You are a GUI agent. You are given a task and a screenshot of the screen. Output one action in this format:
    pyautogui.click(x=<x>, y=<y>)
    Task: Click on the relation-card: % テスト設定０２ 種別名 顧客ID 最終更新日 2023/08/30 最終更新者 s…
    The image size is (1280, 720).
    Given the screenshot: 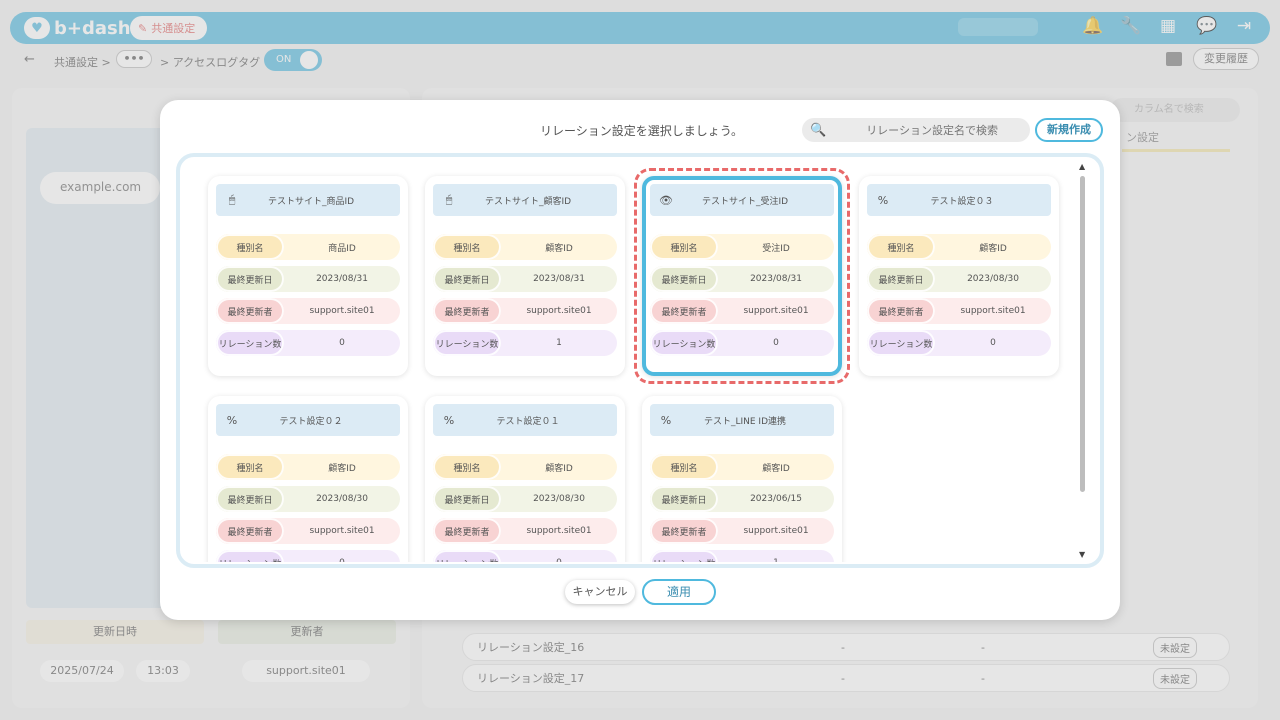 What is the action you would take?
    pyautogui.click(x=308, y=479)
    